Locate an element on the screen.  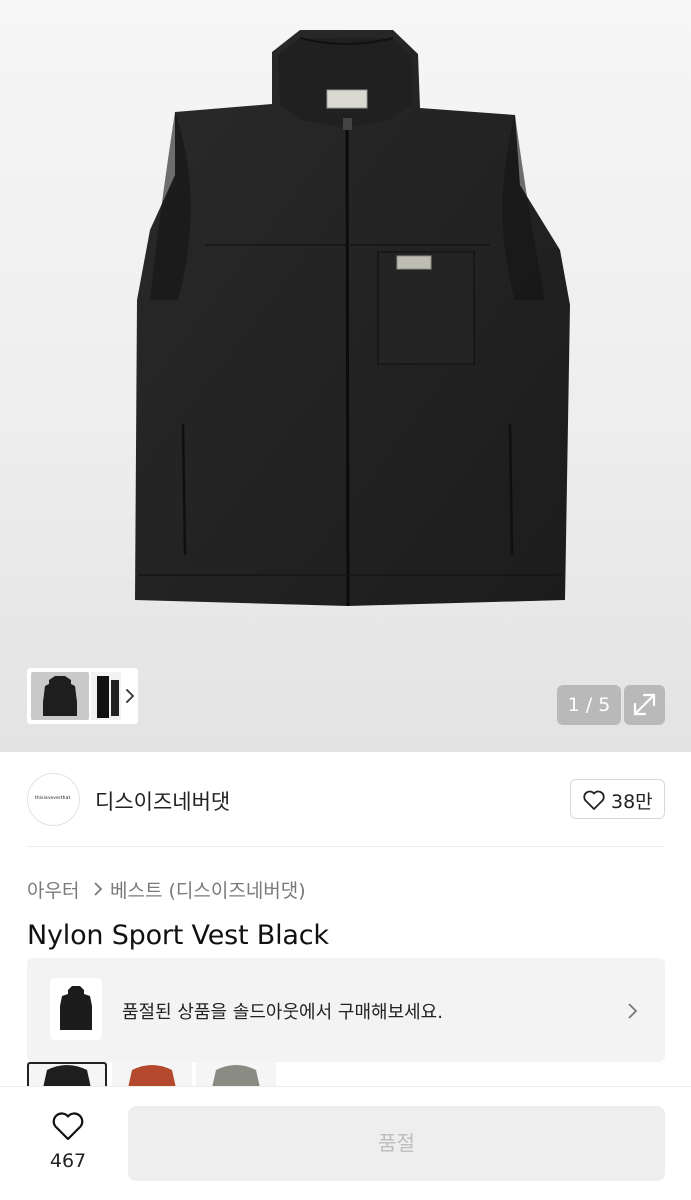
expand-button is located at coordinates (644, 705).